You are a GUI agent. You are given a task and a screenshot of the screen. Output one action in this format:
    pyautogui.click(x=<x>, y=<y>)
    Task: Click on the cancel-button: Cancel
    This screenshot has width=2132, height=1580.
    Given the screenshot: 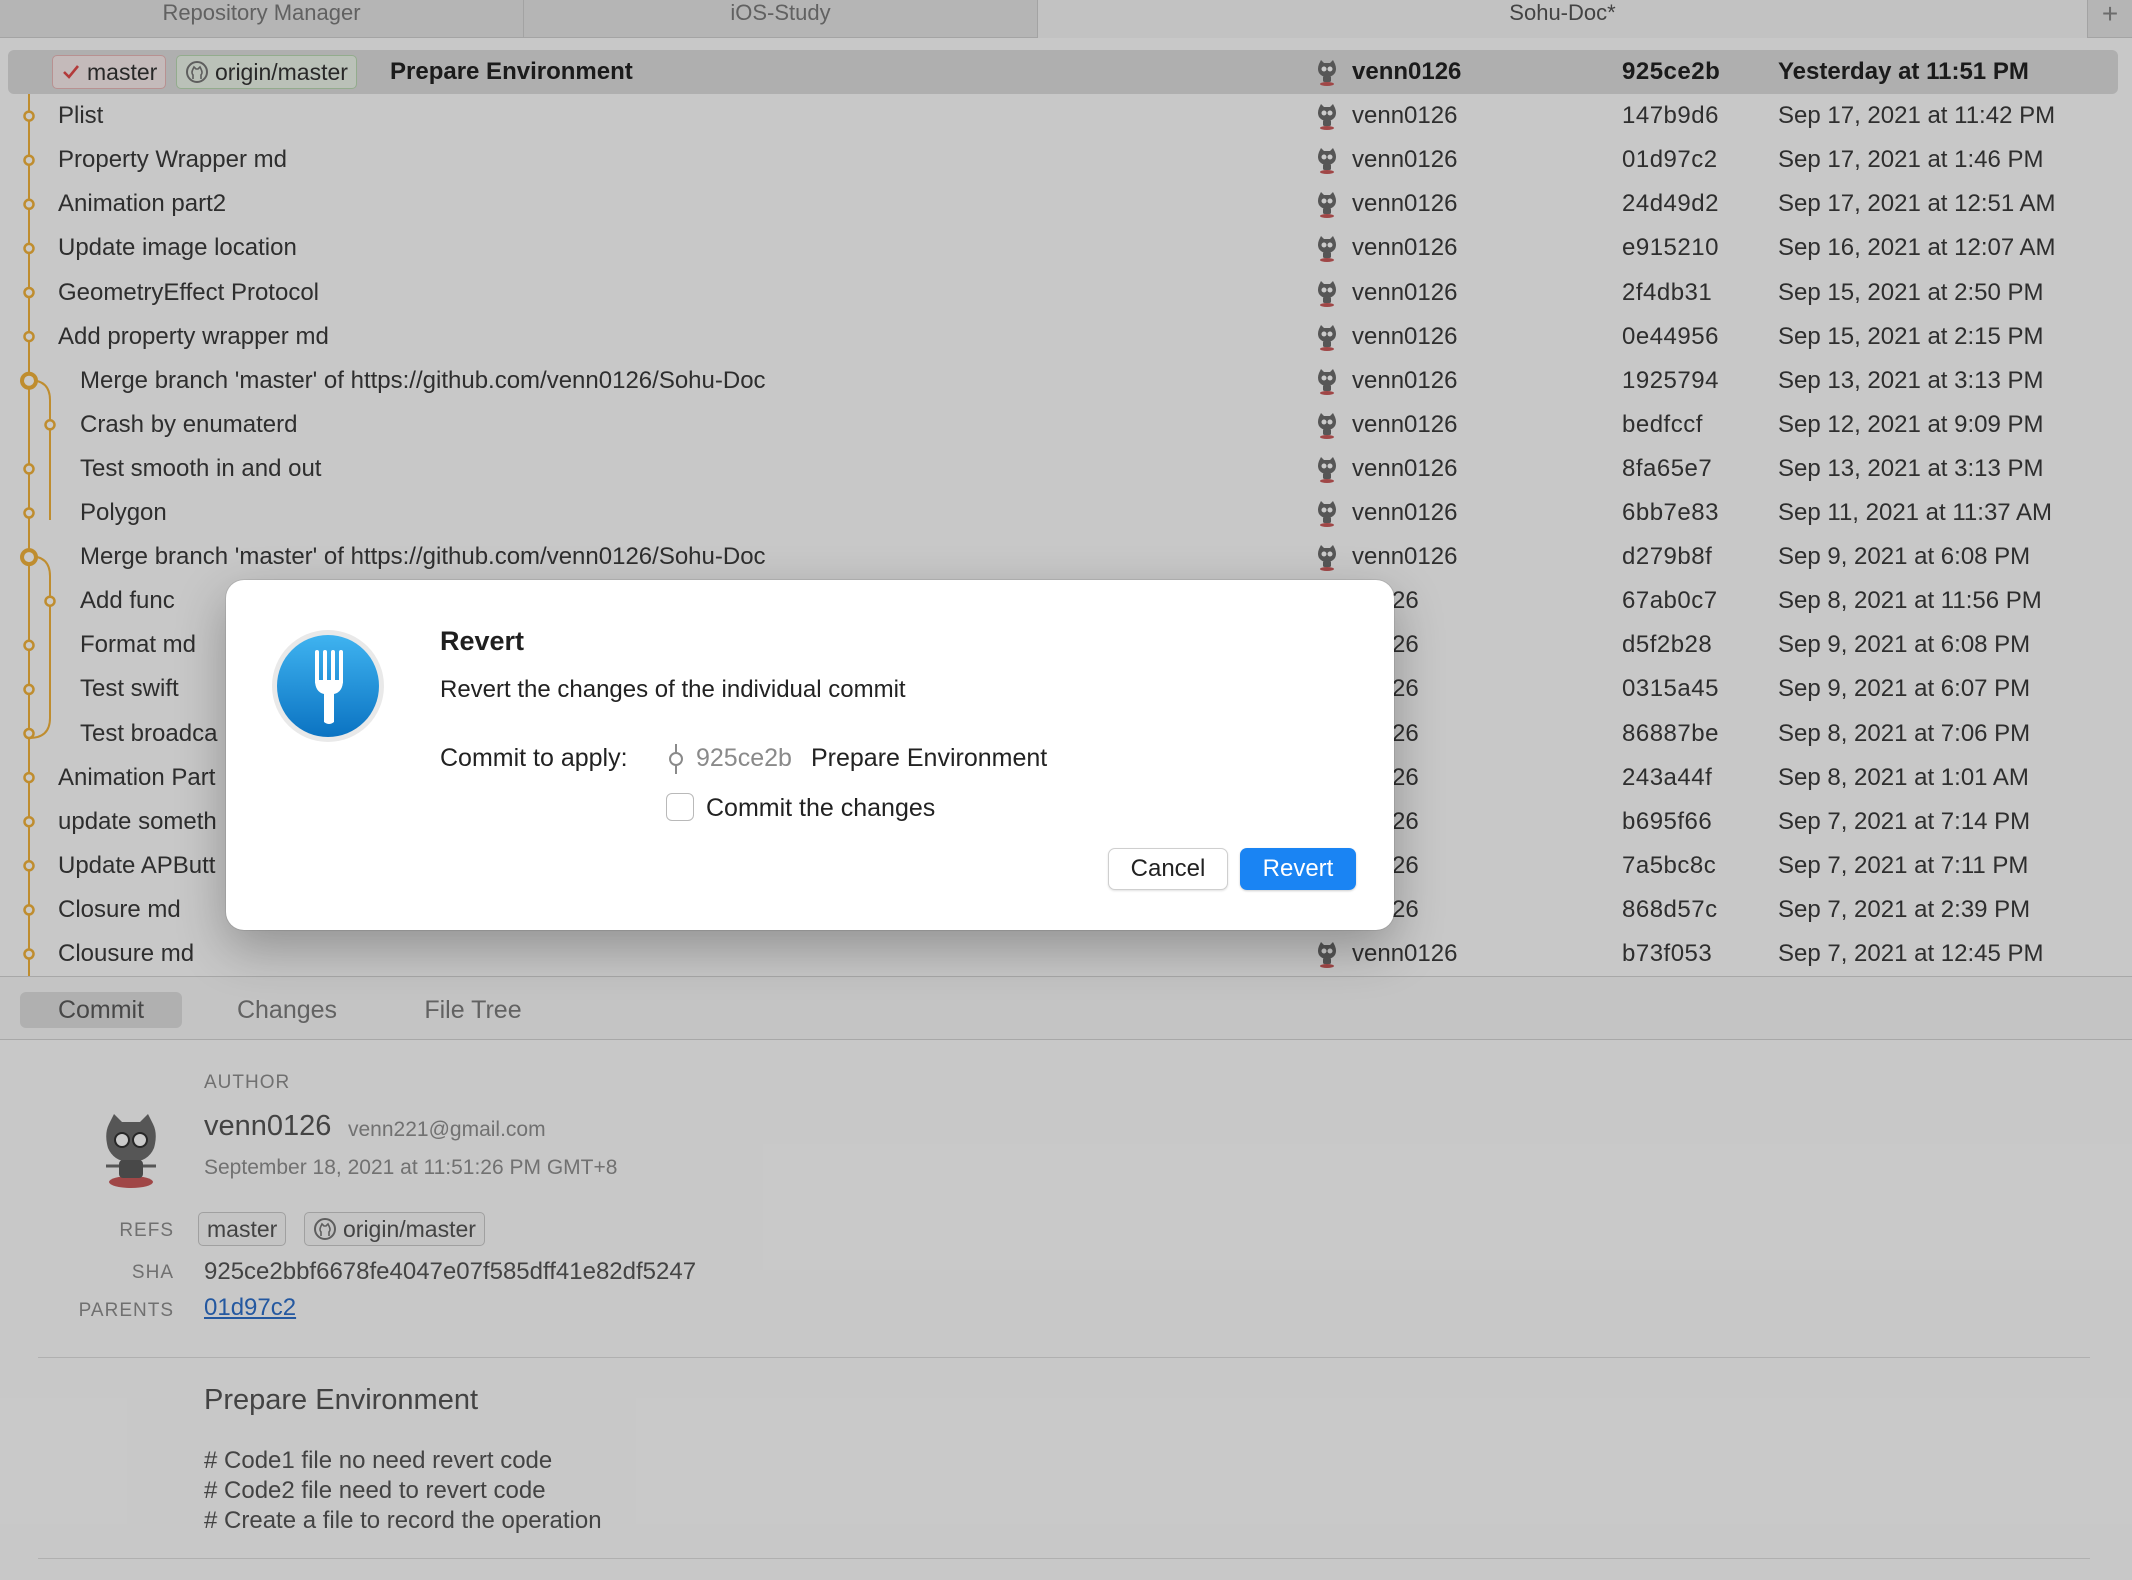 What is the action you would take?
    pyautogui.click(x=1168, y=869)
    